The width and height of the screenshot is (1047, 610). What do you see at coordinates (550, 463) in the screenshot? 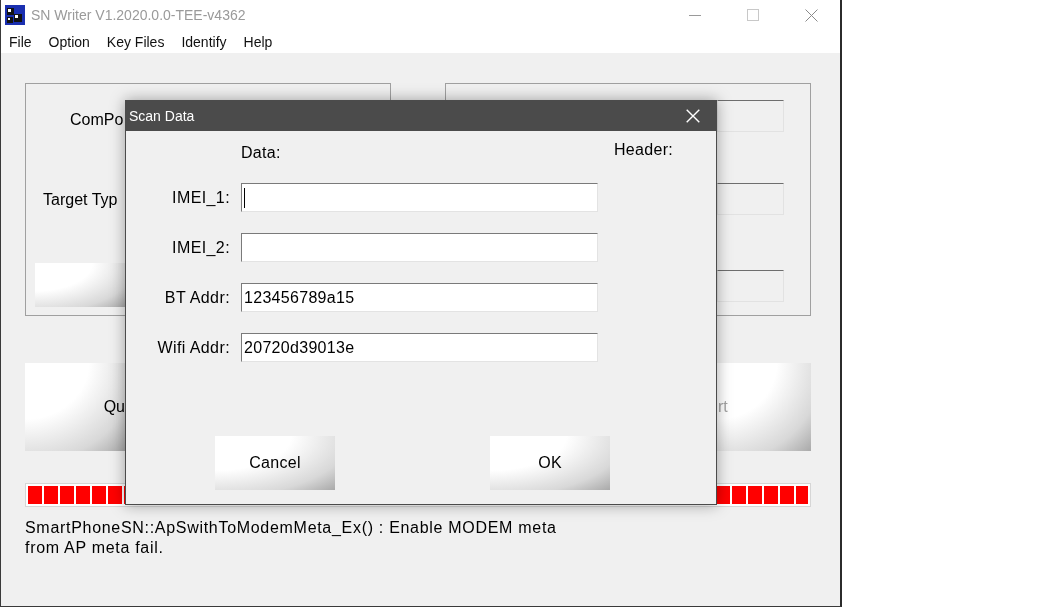
I see `dialog-button: OK` at bounding box center [550, 463].